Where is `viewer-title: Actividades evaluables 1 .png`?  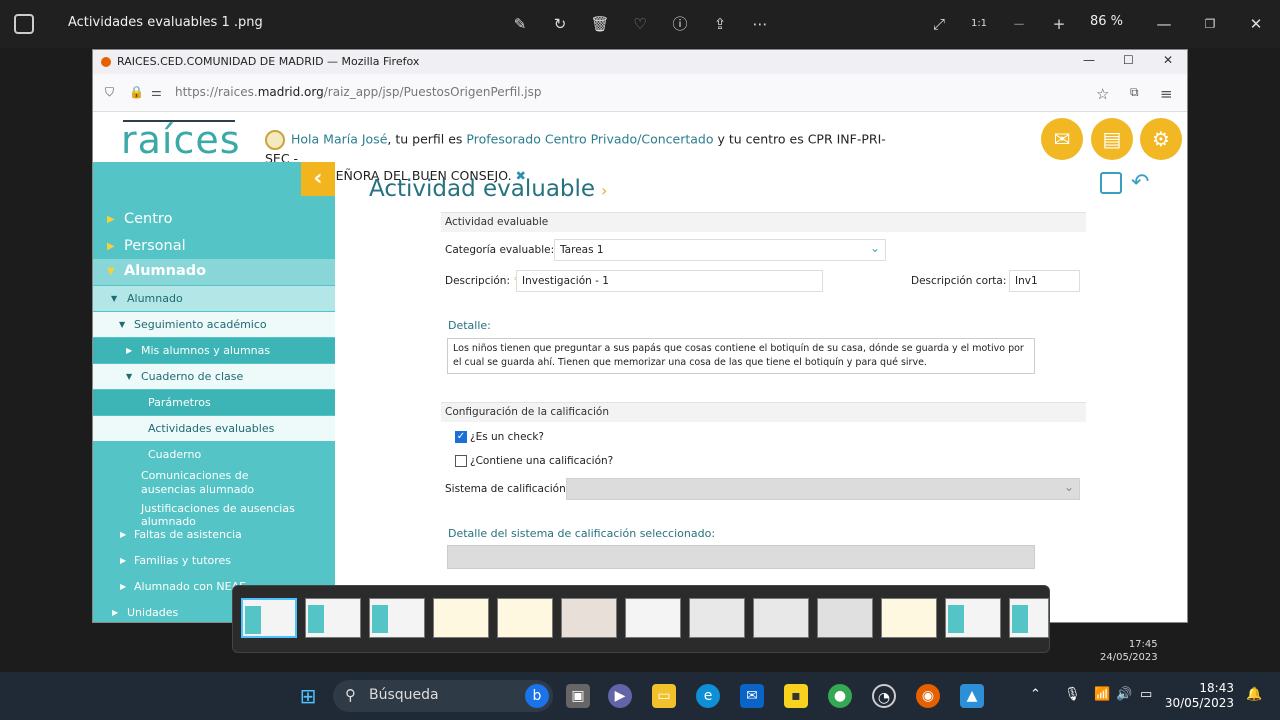 viewer-title: Actividades evaluables 1 .png is located at coordinates (165, 22).